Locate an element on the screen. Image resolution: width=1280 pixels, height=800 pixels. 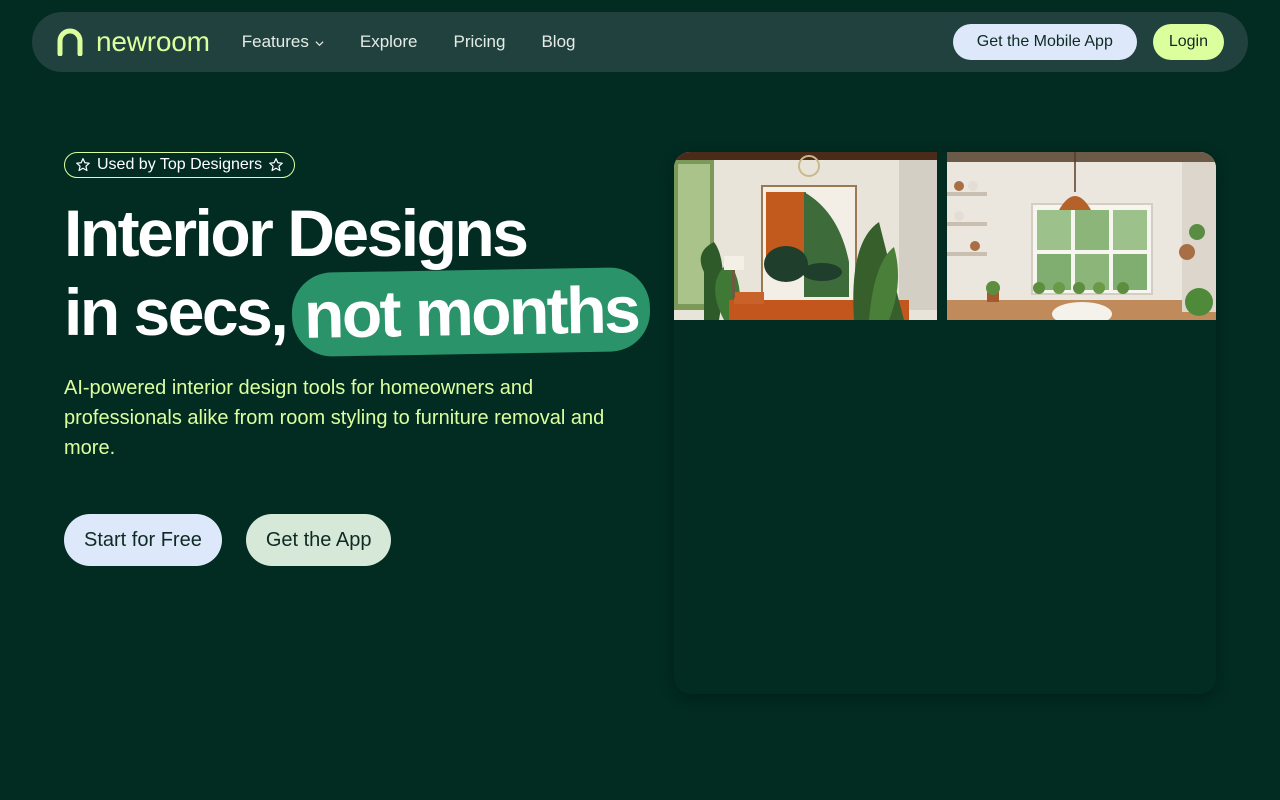
nav-item-features: Features is located at coordinates (283, 42).